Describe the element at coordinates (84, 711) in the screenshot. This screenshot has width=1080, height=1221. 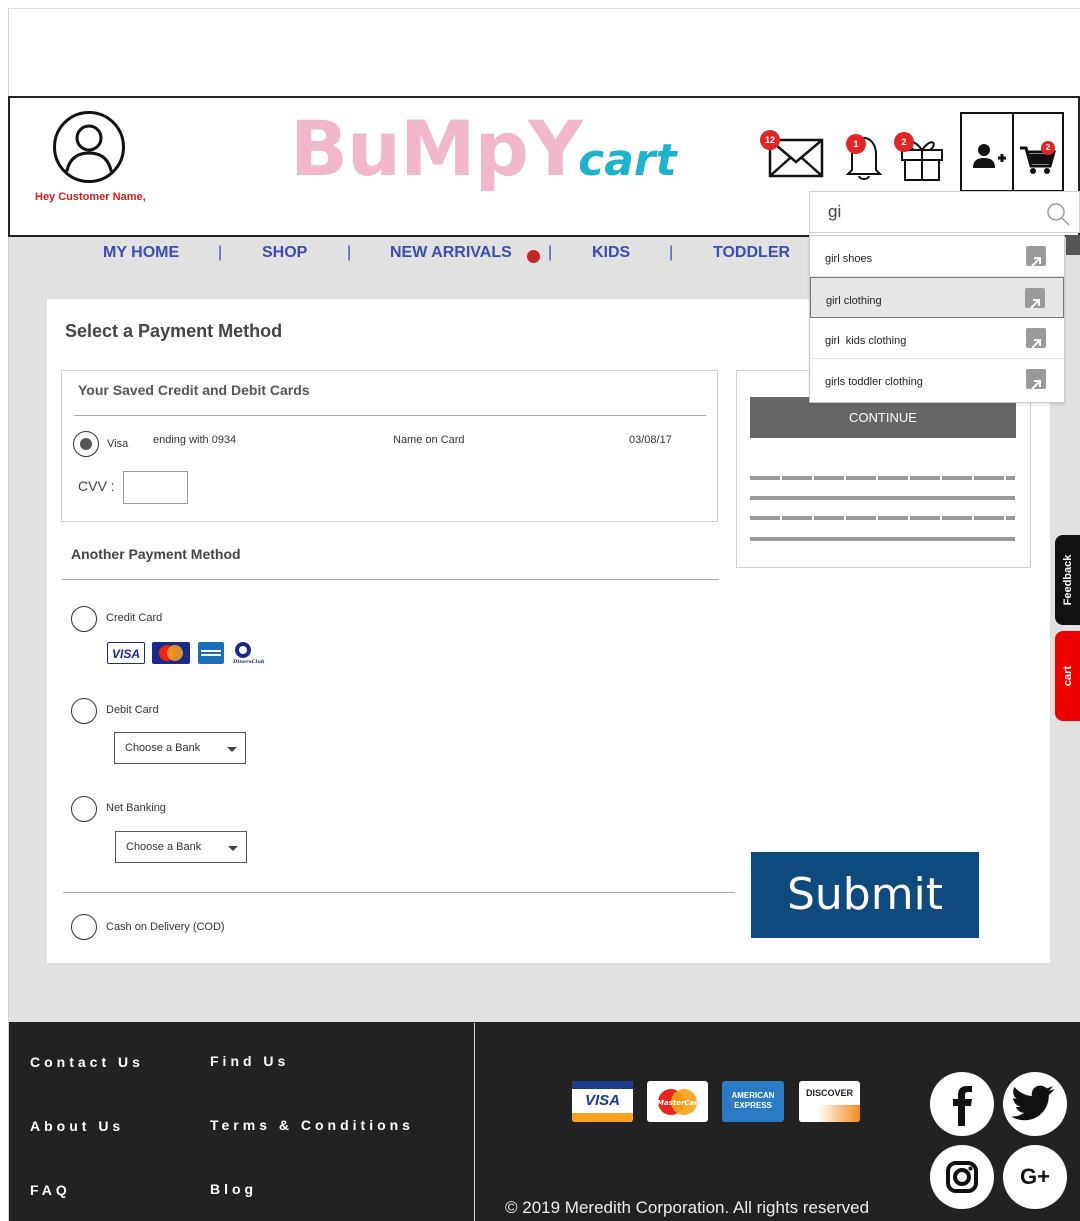
I see `debit-card-radio` at that location.